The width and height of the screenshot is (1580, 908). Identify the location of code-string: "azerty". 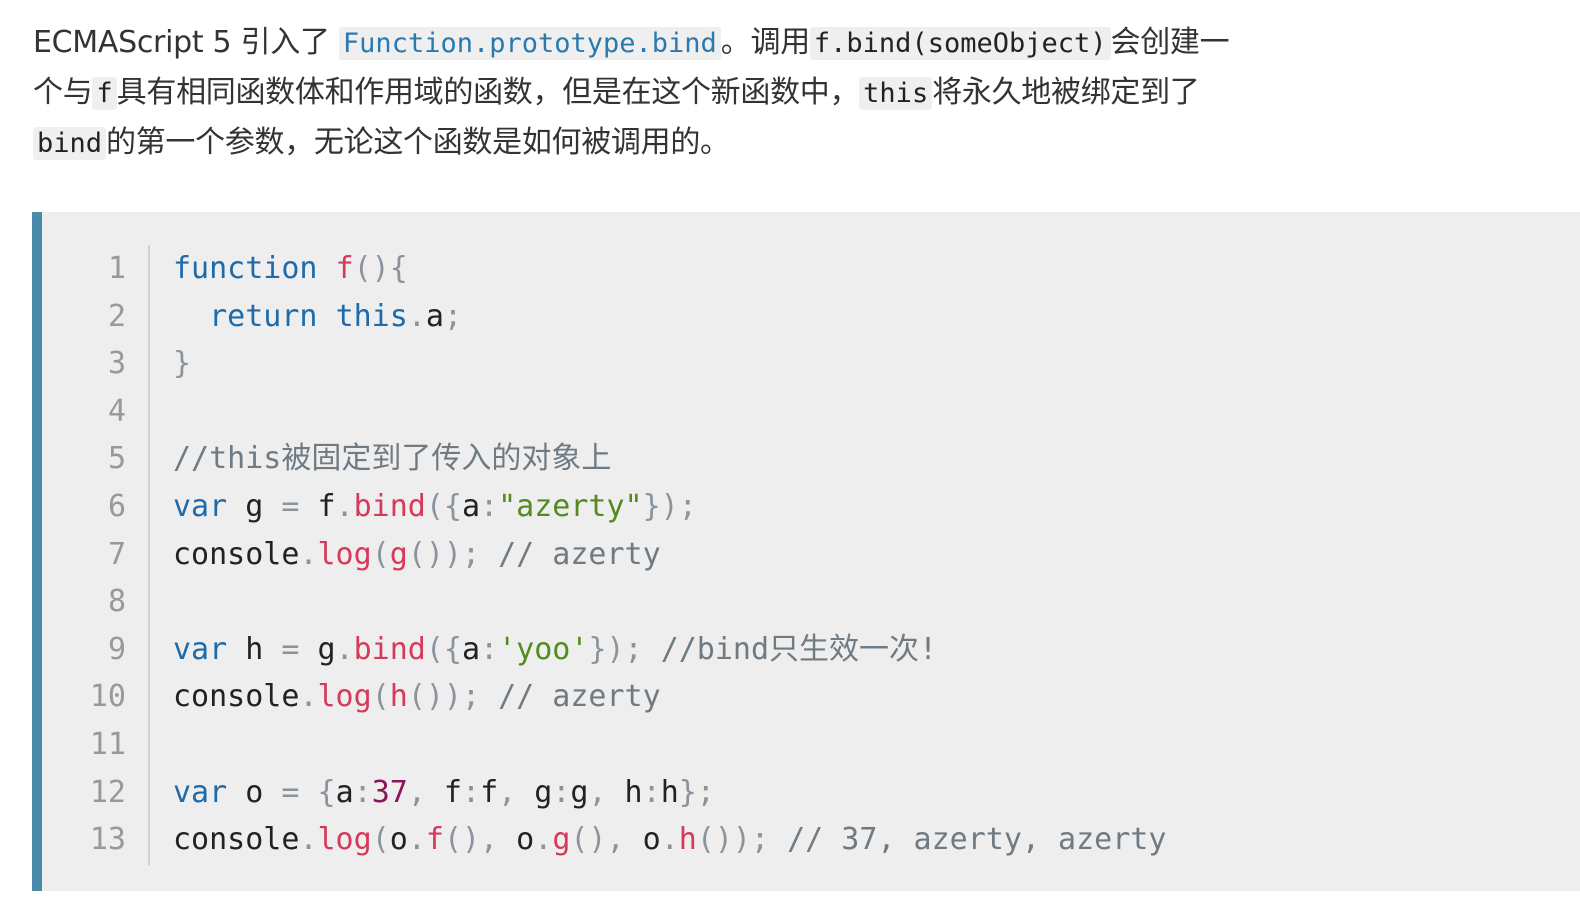
(570, 506).